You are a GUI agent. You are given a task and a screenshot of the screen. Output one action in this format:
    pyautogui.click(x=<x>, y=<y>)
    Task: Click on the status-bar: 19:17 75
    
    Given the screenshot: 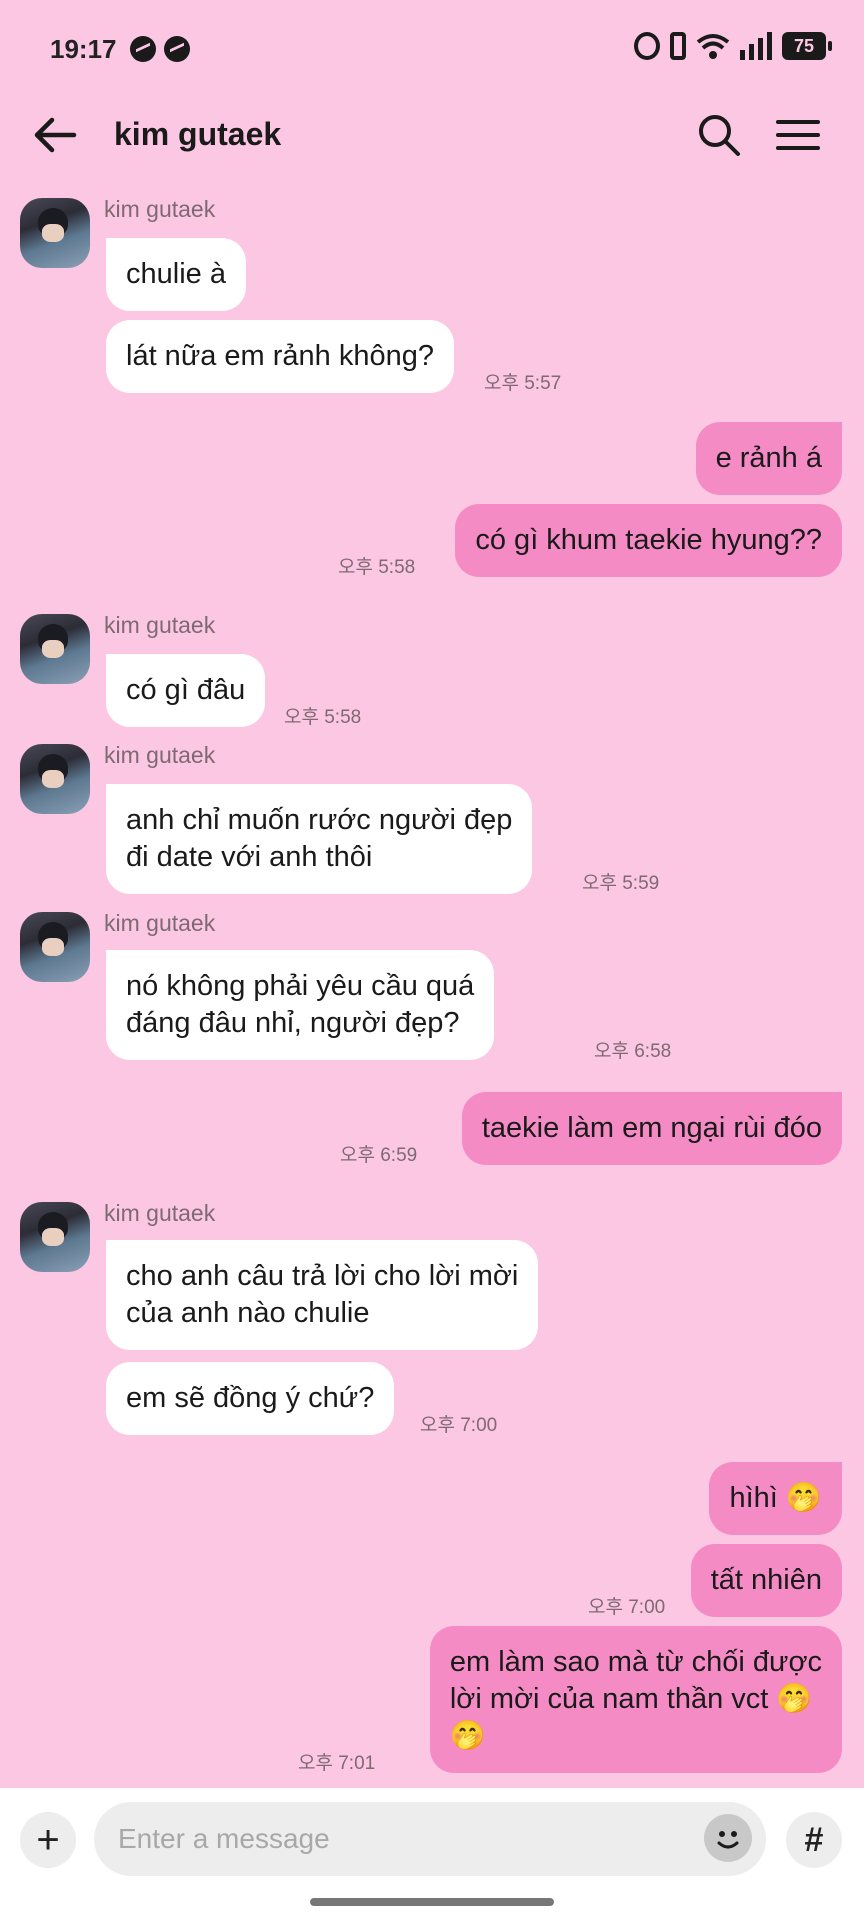 What is the action you would take?
    pyautogui.click(x=432, y=50)
    